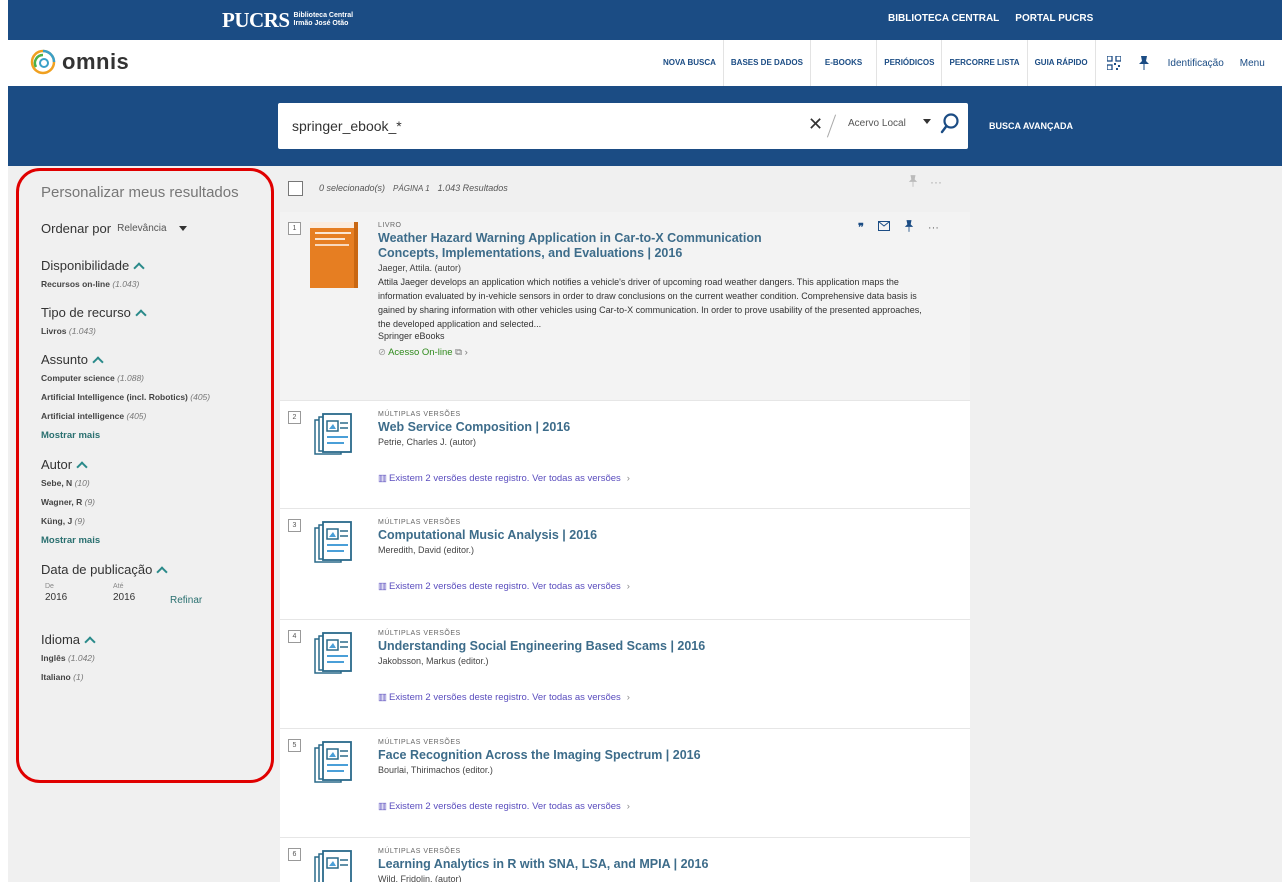 The height and width of the screenshot is (882, 1282). I want to click on nav-percorre-lista: PERCORRE LISTA, so click(985, 63).